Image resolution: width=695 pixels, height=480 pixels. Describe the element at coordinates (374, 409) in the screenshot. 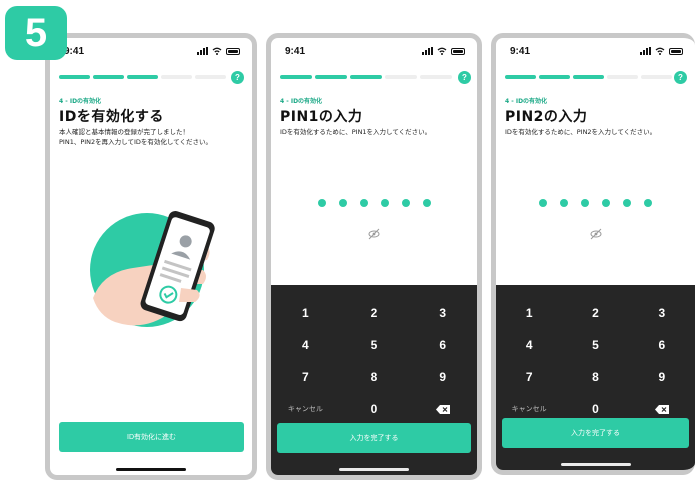

I see `key-0: 0` at that location.